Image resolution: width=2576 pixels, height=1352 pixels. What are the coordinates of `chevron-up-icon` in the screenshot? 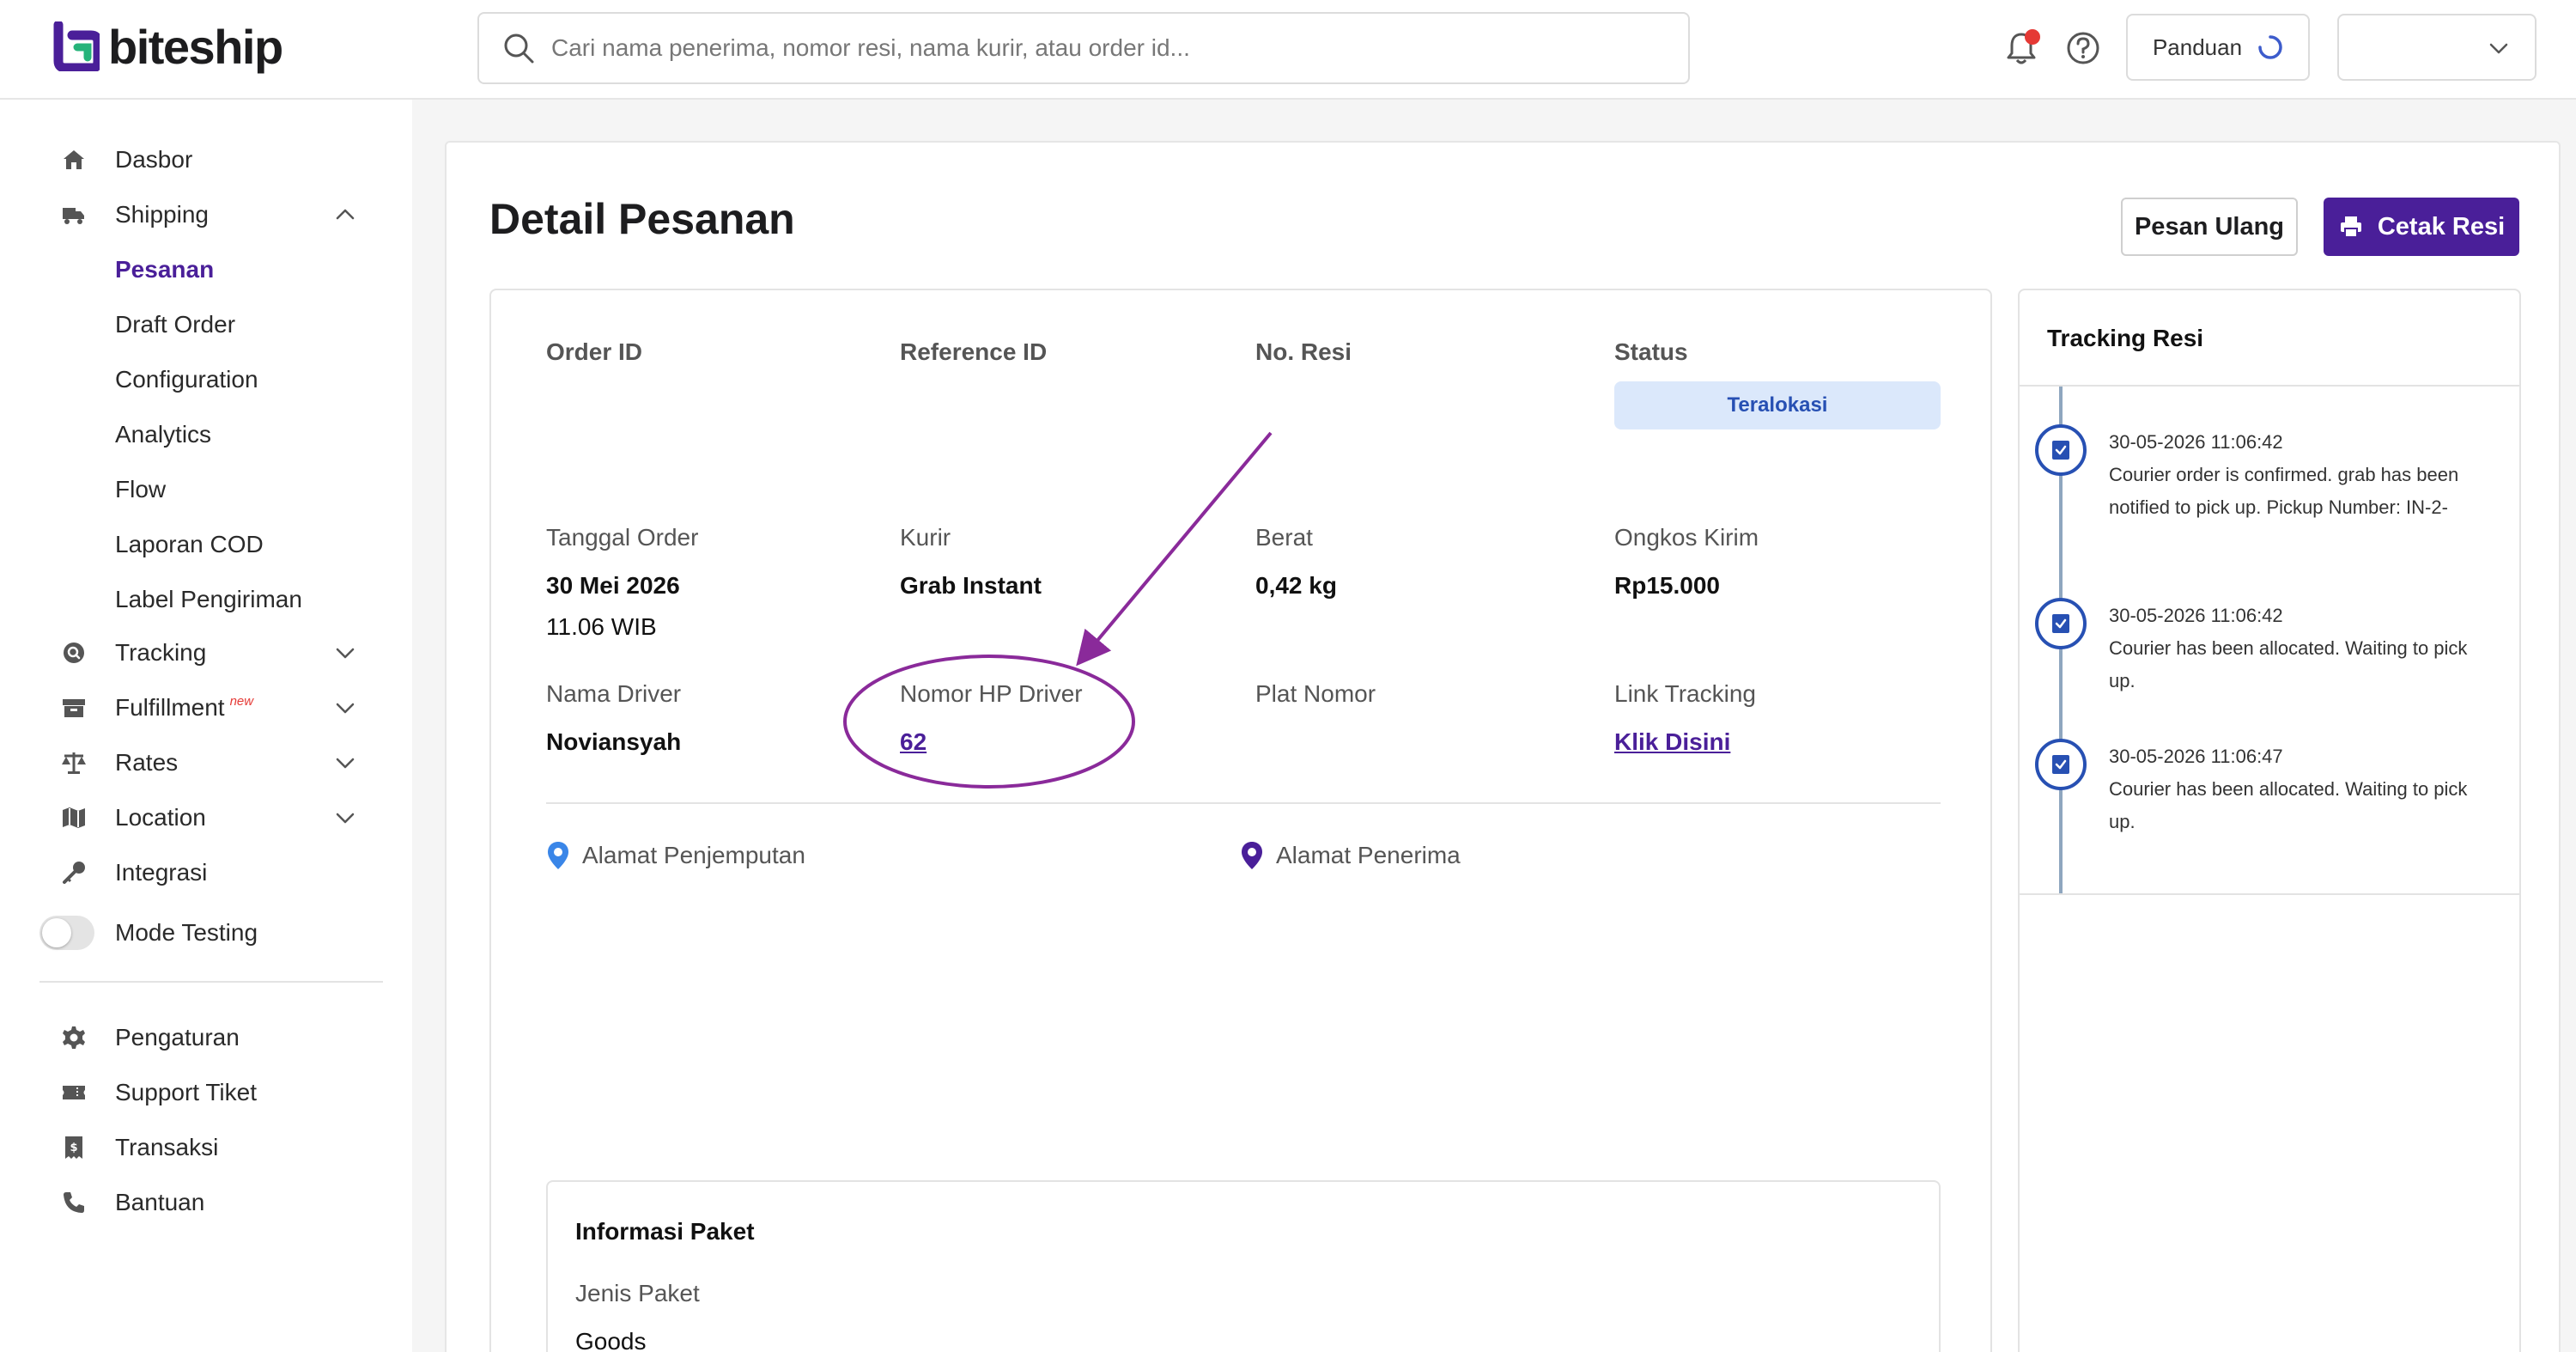 It's located at (345, 214).